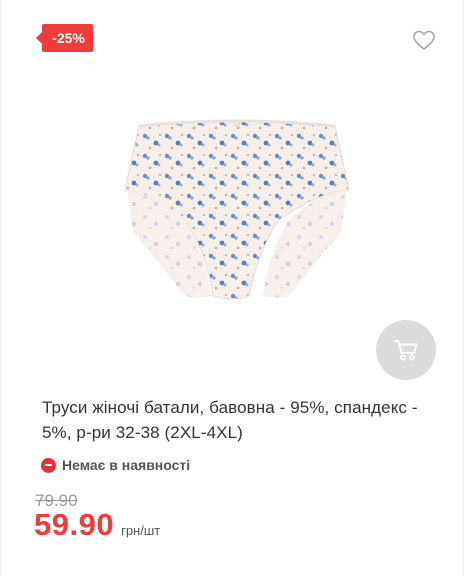 The height and width of the screenshot is (576, 464). Describe the element at coordinates (141, 530) in the screenshot. I see `price-unit: грн/шт` at that location.